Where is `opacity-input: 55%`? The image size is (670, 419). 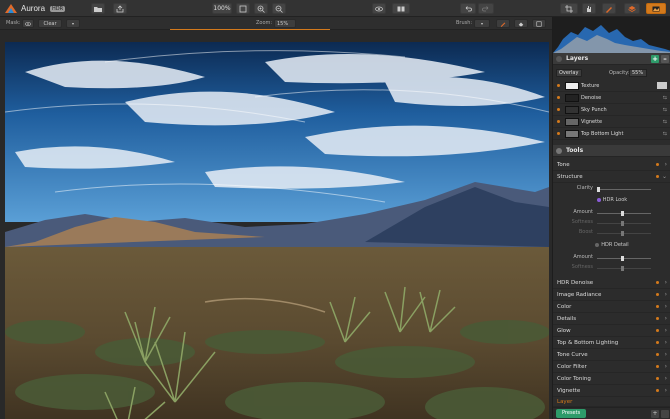 opacity-input: 55% is located at coordinates (638, 73).